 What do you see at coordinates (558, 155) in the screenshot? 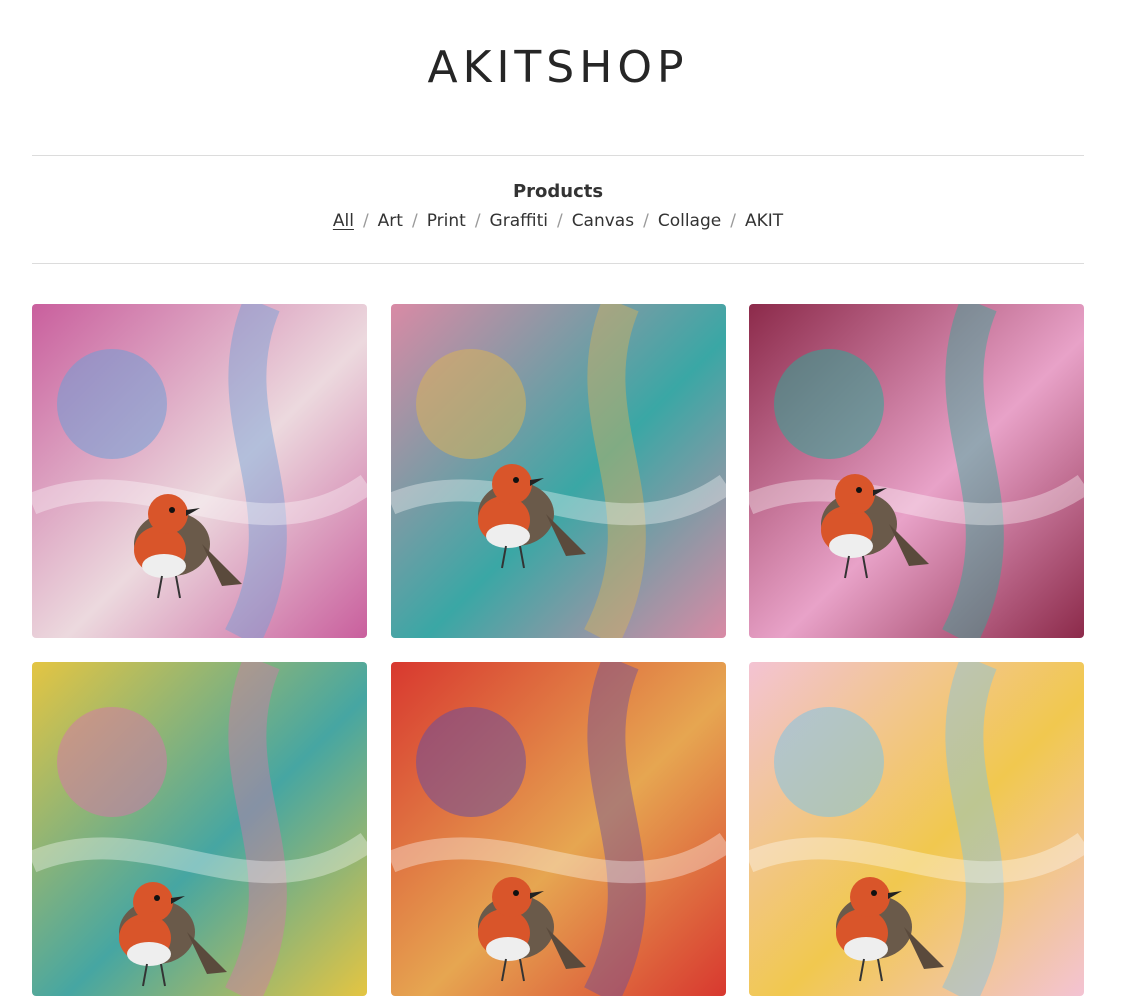
I see `divider-top` at bounding box center [558, 155].